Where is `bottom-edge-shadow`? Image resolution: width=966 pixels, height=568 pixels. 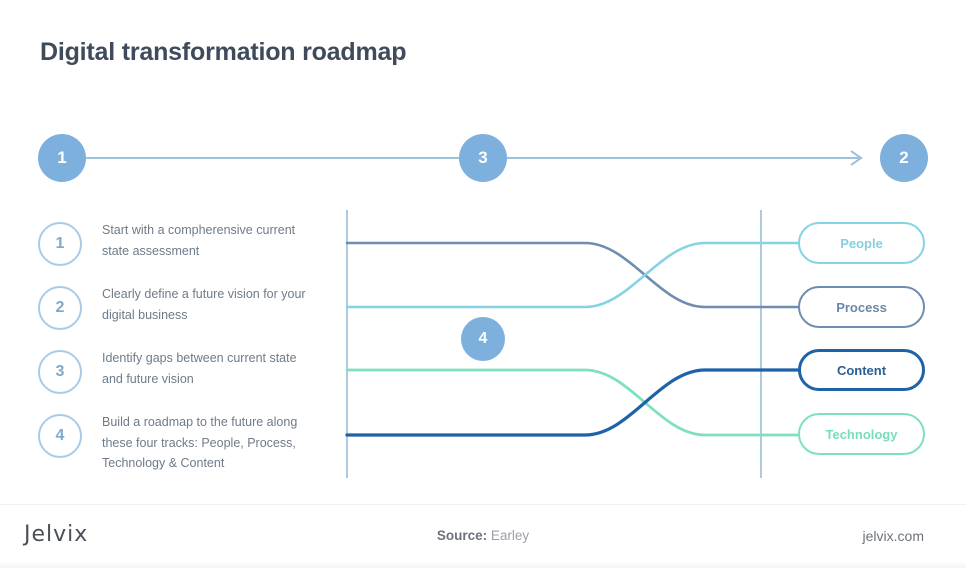 bottom-edge-shadow is located at coordinates (483, 564).